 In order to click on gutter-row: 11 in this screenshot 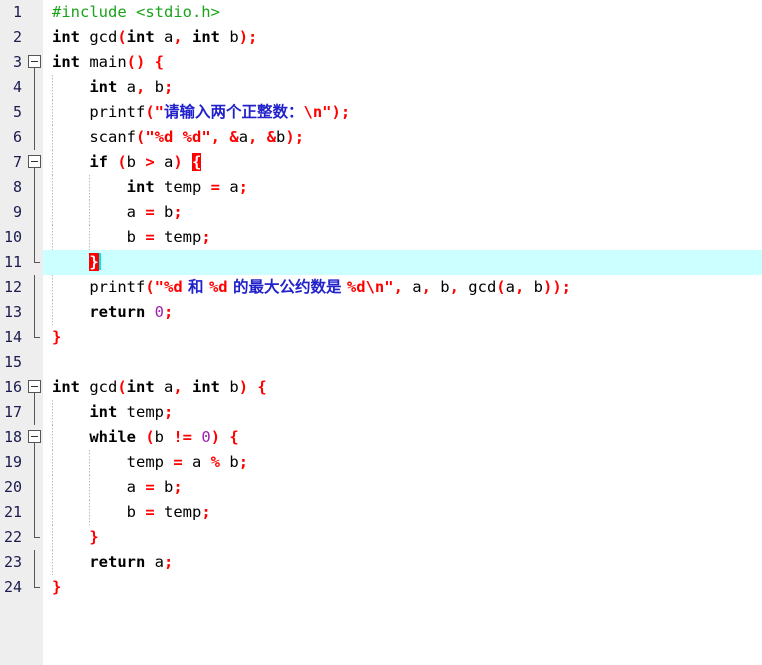, I will do `click(21, 262)`.